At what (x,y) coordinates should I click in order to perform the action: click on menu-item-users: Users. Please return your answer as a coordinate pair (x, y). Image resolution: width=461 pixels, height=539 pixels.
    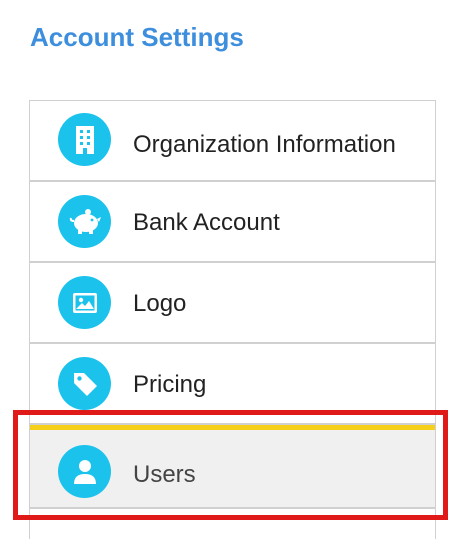
    Looking at the image, I should click on (232, 467).